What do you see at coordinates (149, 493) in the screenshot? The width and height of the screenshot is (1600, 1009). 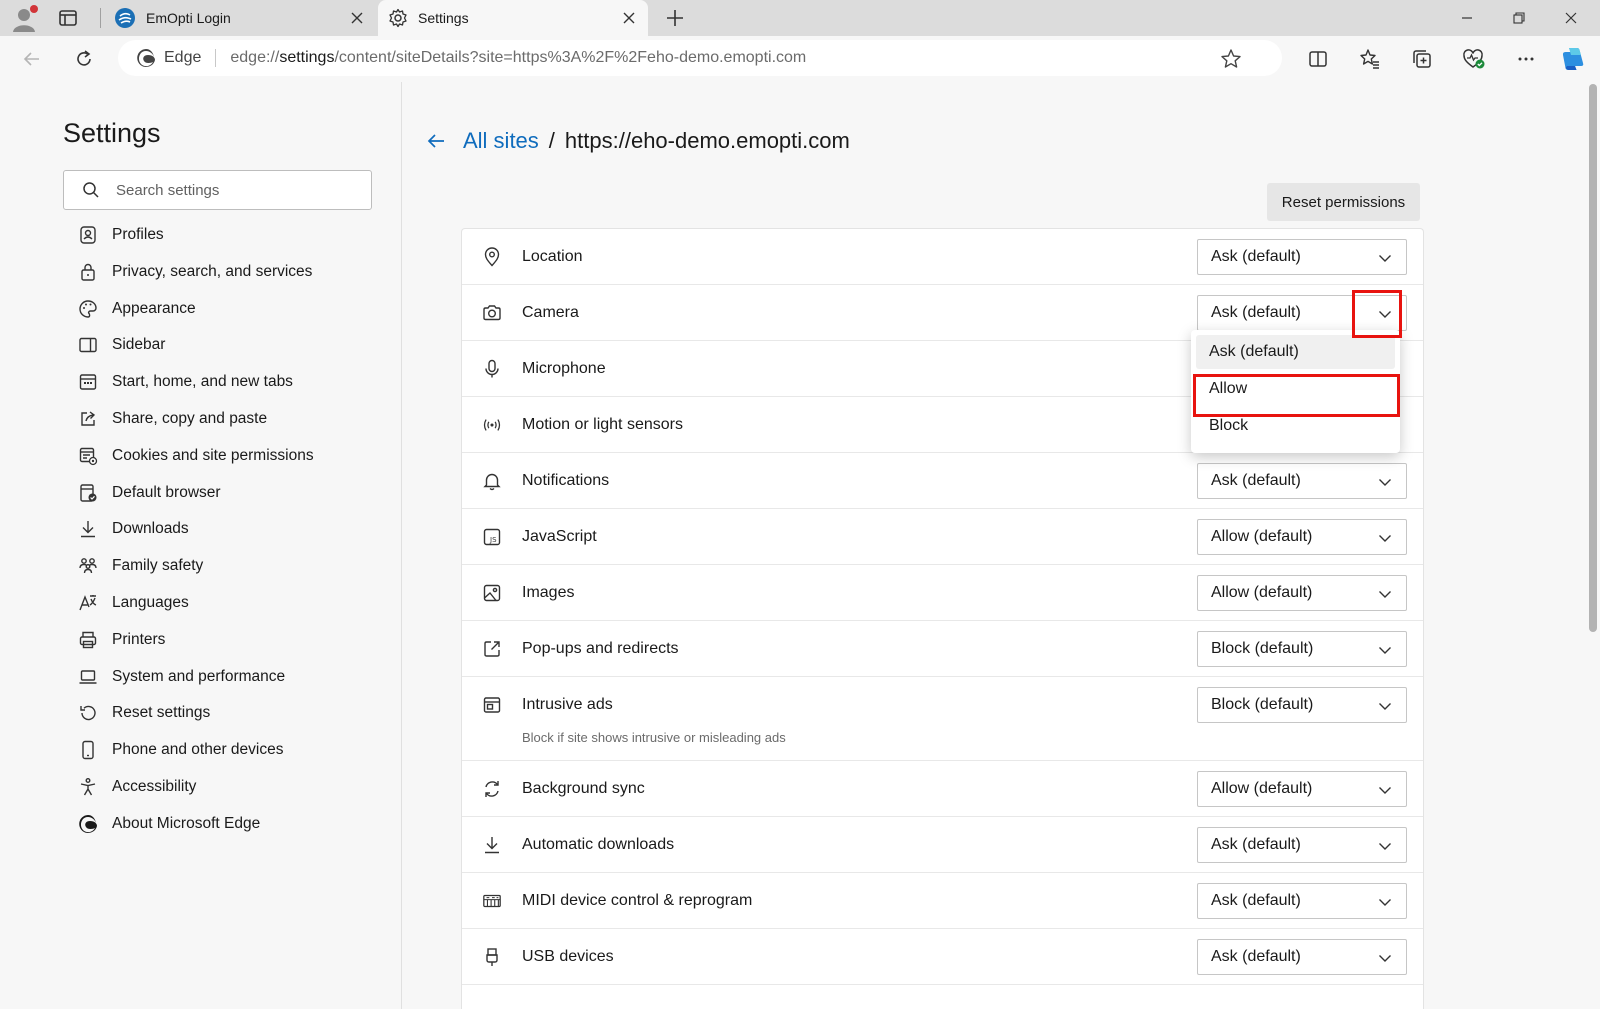 I see `sidebar-item-default-browser: Default browser` at bounding box center [149, 493].